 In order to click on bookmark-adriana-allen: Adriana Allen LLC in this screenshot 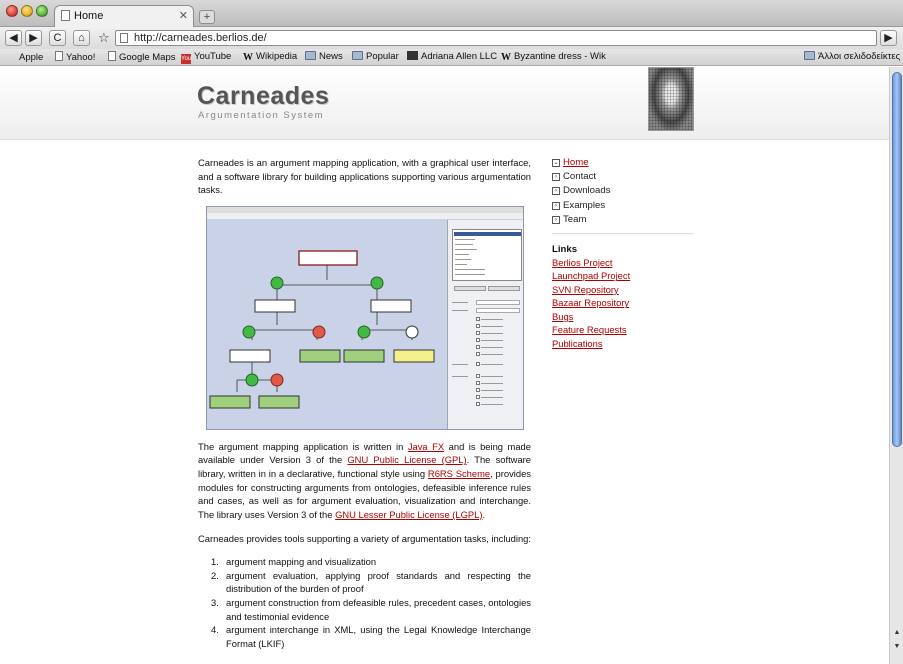, I will do `click(452, 56)`.